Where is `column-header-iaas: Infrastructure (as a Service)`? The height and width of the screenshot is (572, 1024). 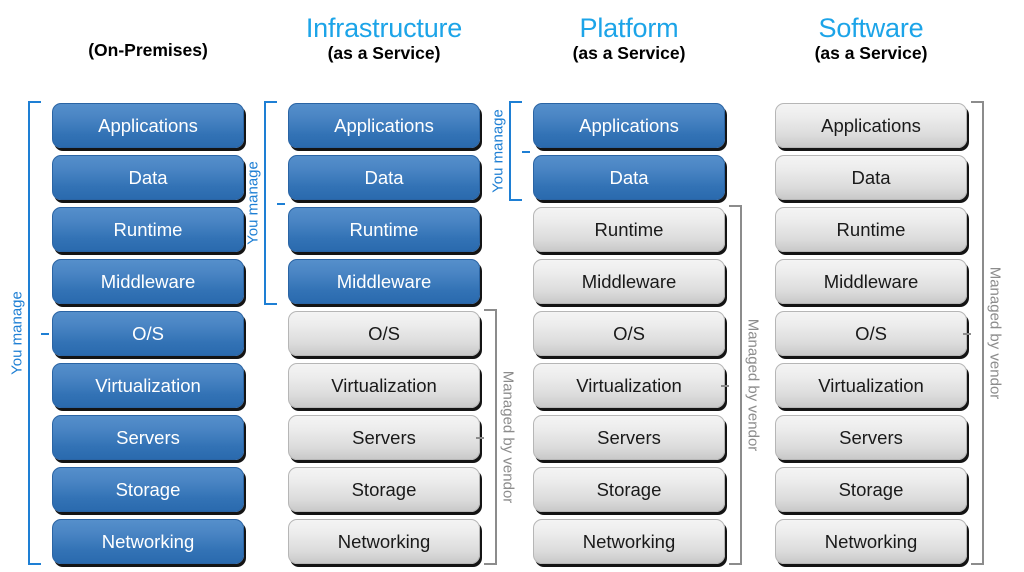
column-header-iaas: Infrastructure (as a Service) is located at coordinates (384, 38).